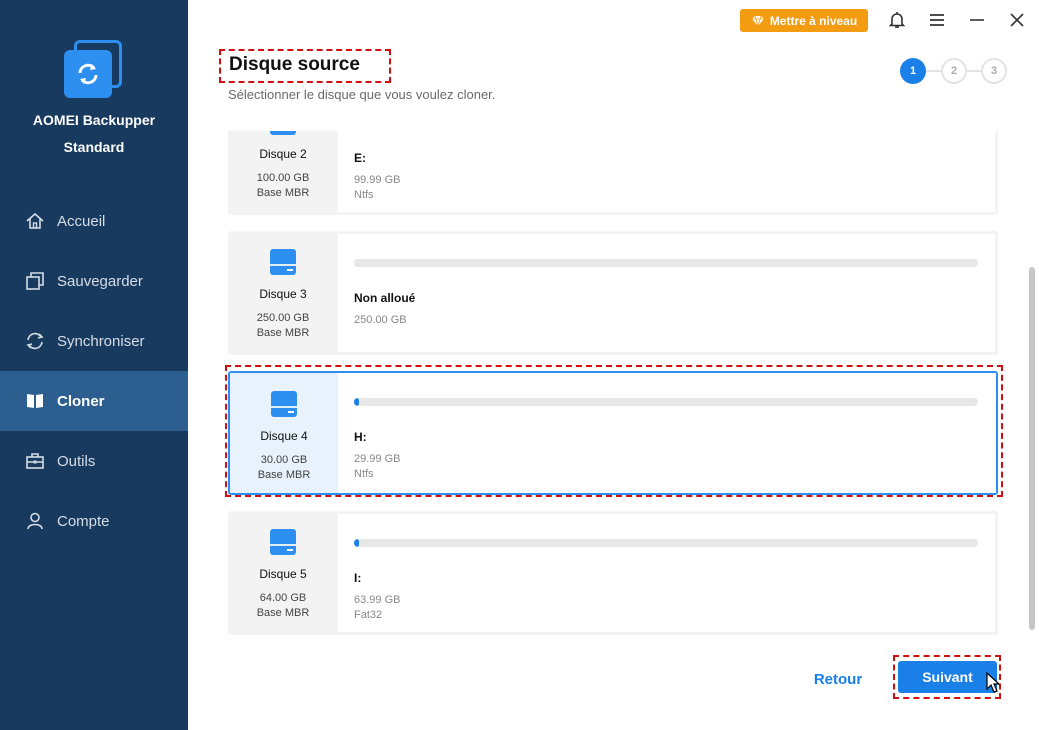 This screenshot has height=730, width=1039. What do you see at coordinates (994, 71) in the screenshot?
I see `step-3: 3` at bounding box center [994, 71].